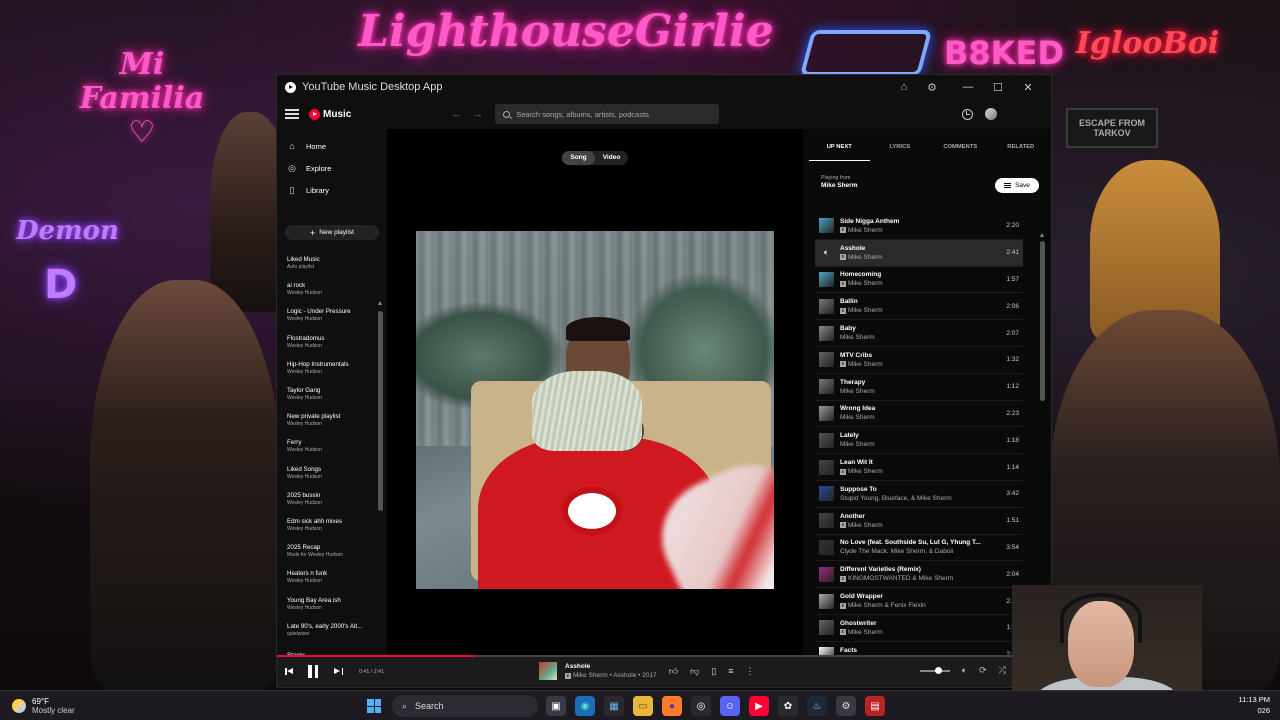 This screenshot has width=1280, height=720. Describe the element at coordinates (1017, 185) in the screenshot. I see `save-button: Save` at that location.